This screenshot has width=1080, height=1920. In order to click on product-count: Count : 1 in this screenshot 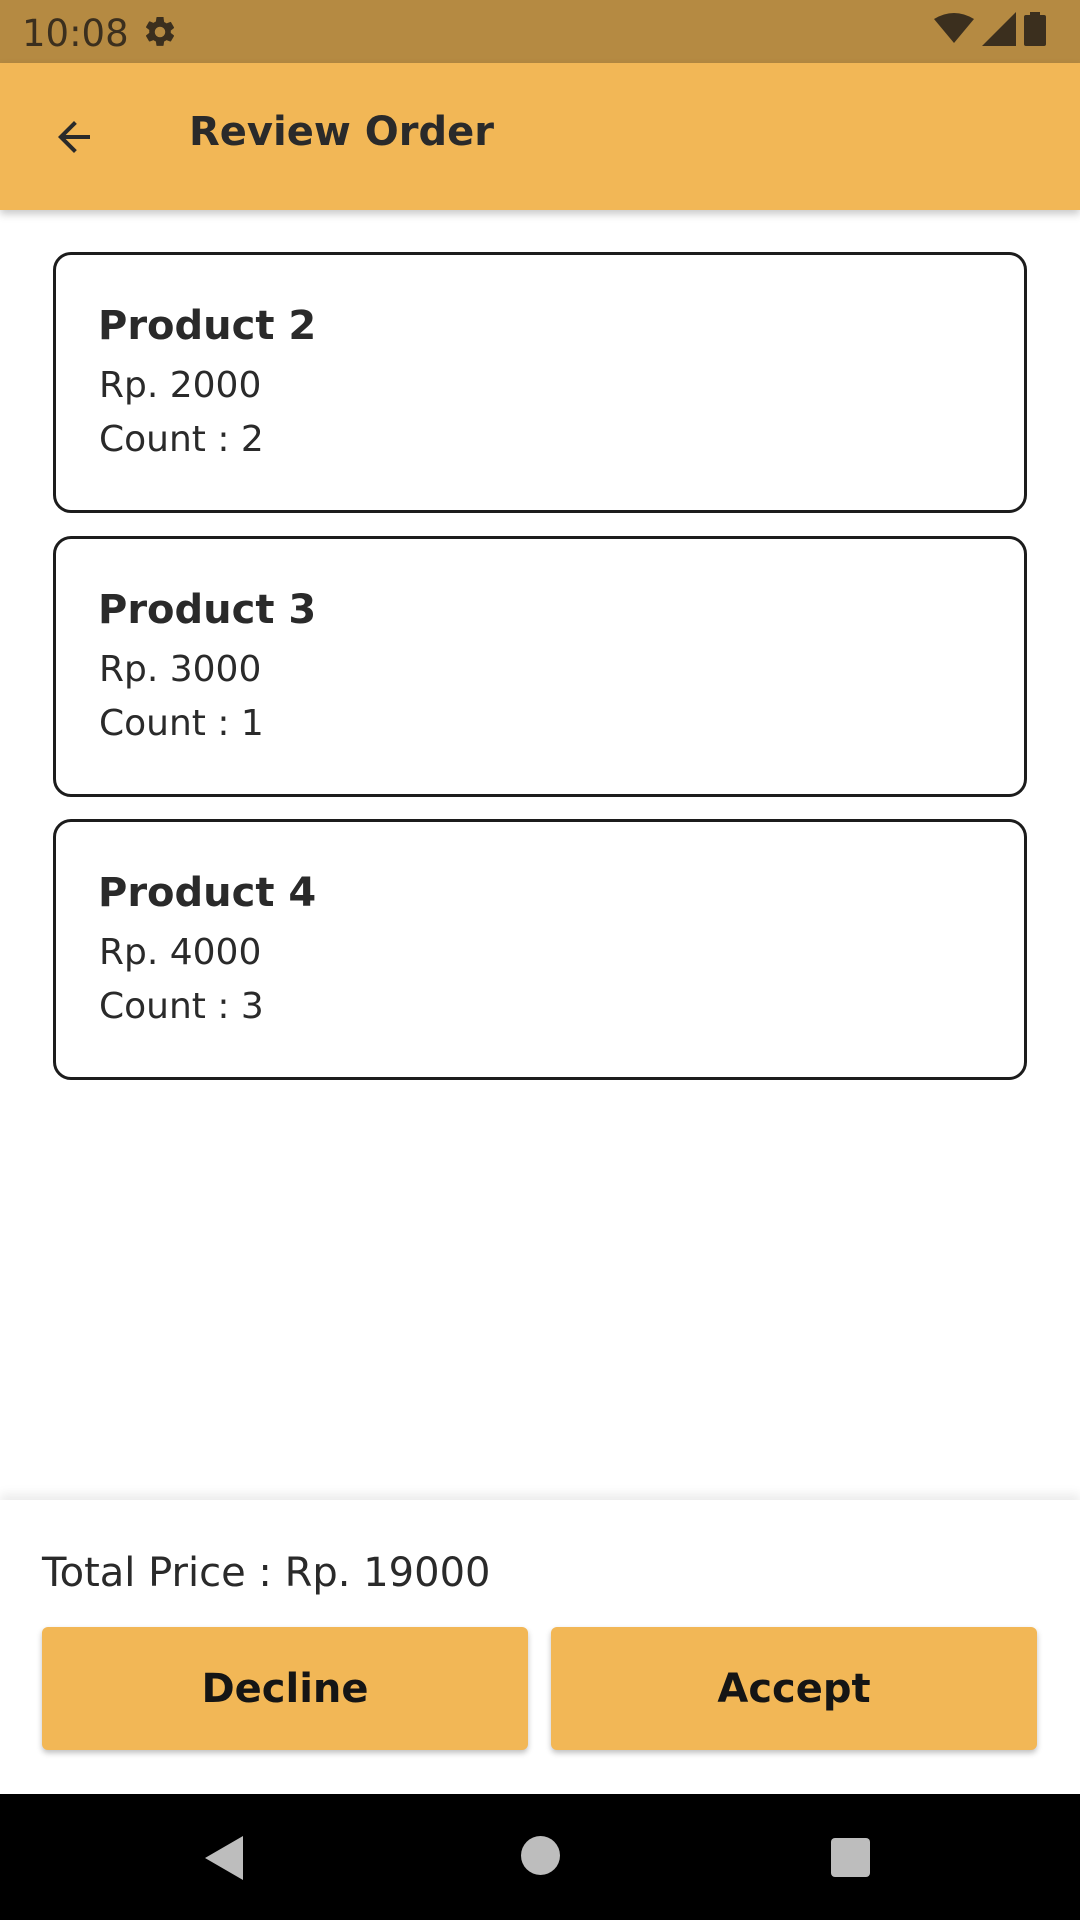, I will do `click(181, 723)`.